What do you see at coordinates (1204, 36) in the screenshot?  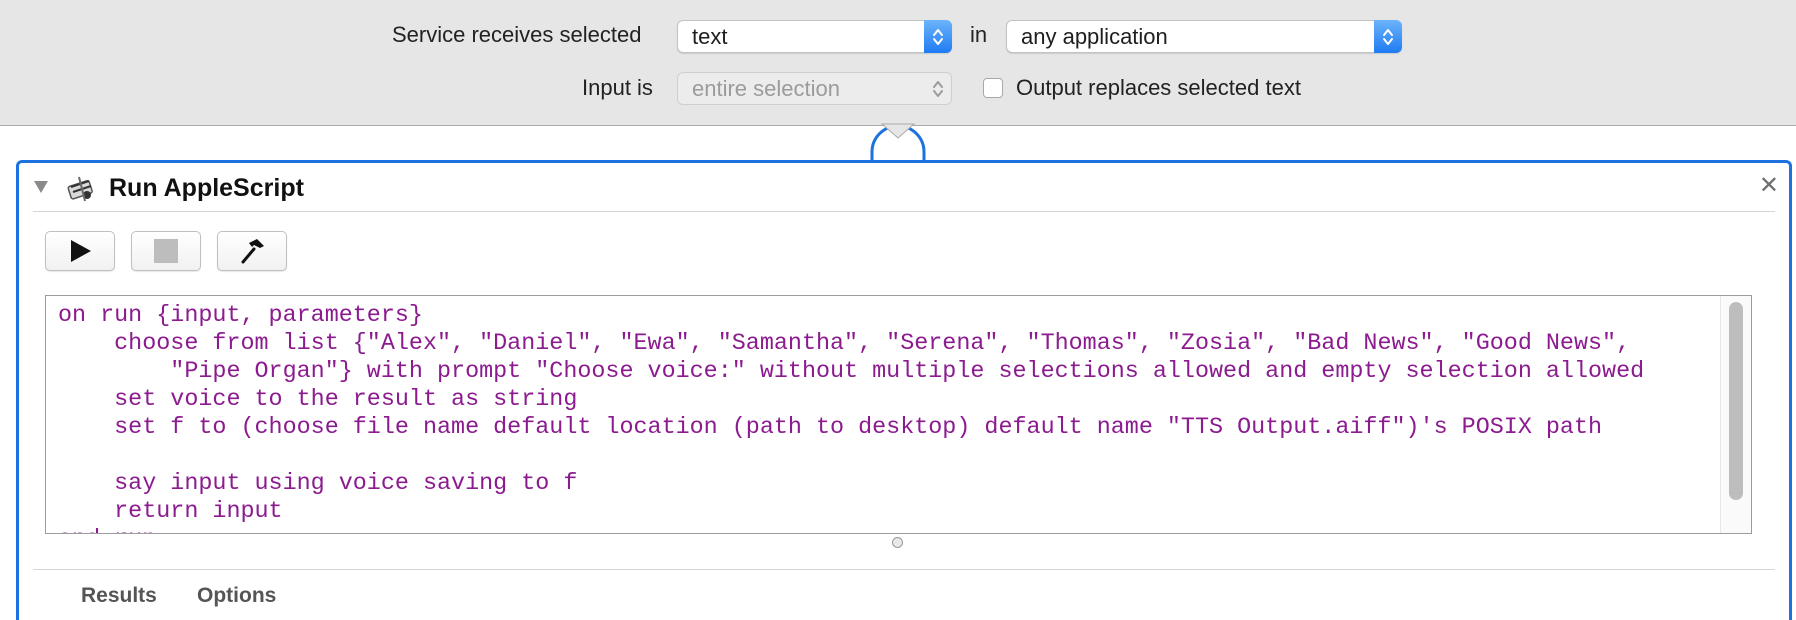 I see `application-popup: any application` at bounding box center [1204, 36].